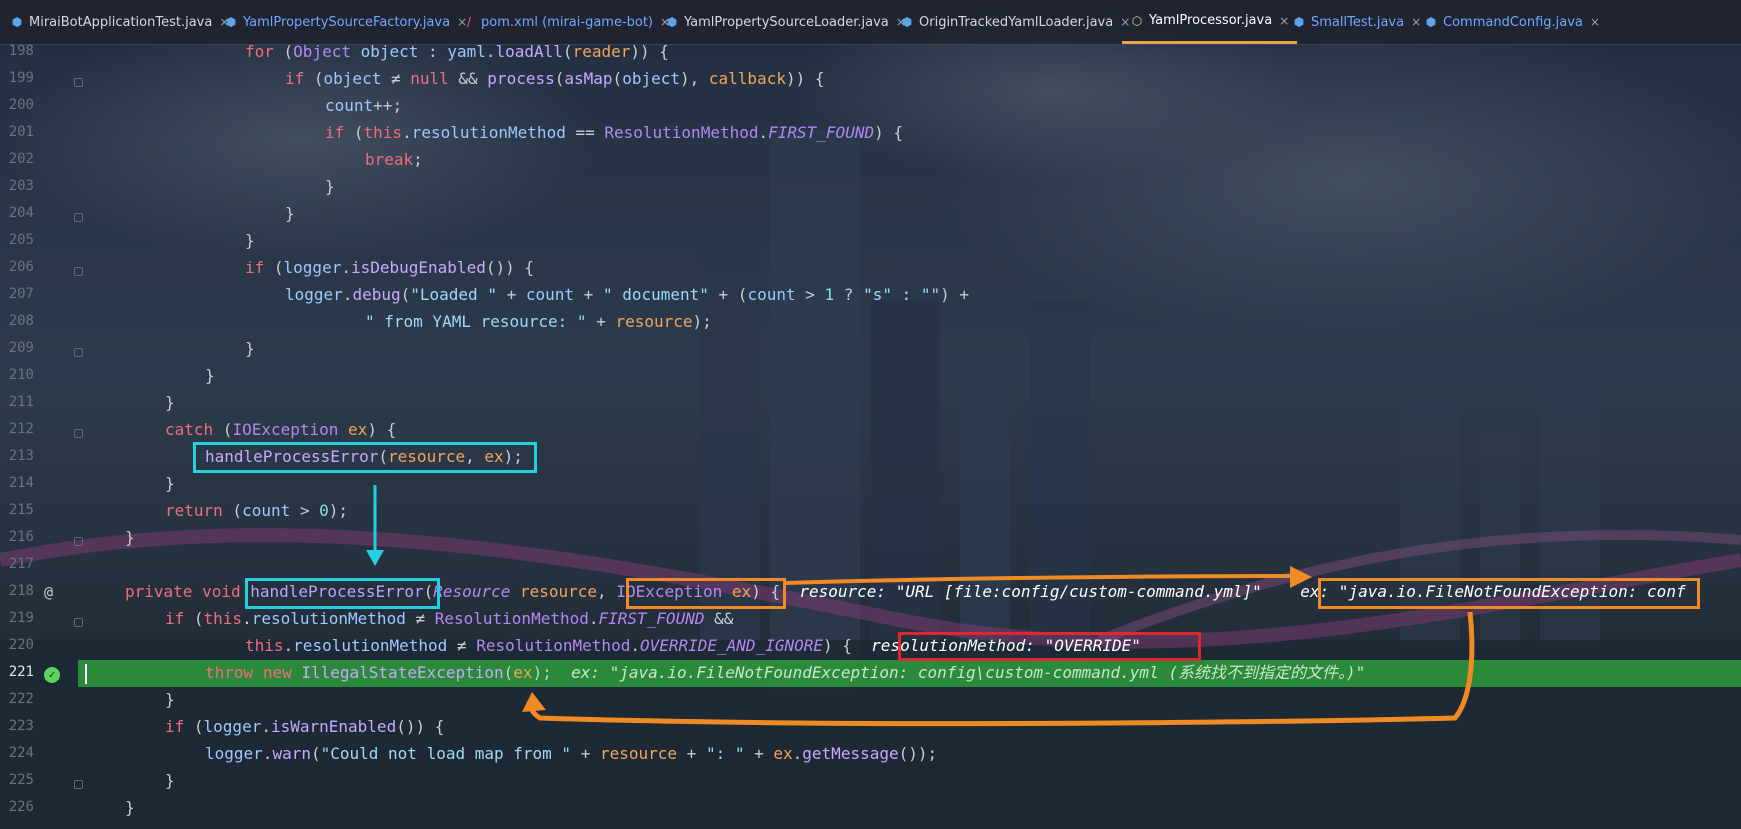 The width and height of the screenshot is (1741, 829). I want to click on tab-label: YamlPropertySourceLoader.java, so click(786, 22).